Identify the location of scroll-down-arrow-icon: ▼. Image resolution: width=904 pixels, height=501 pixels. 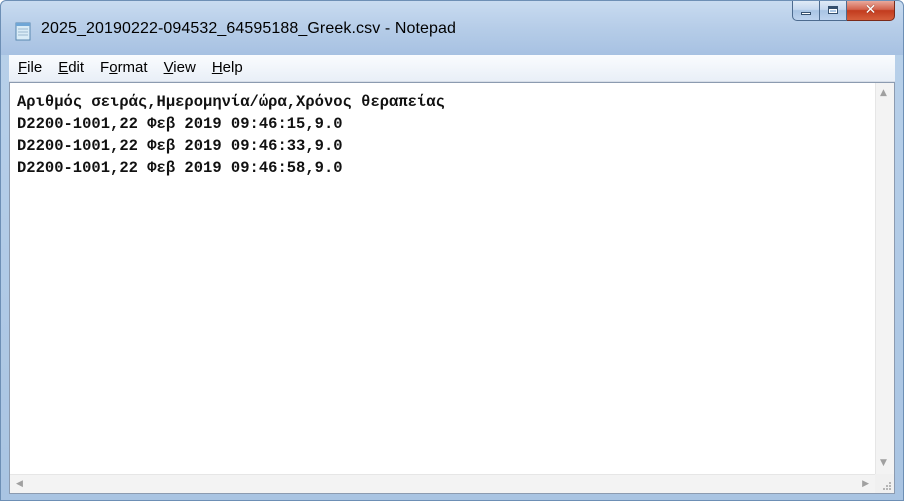
(883, 463).